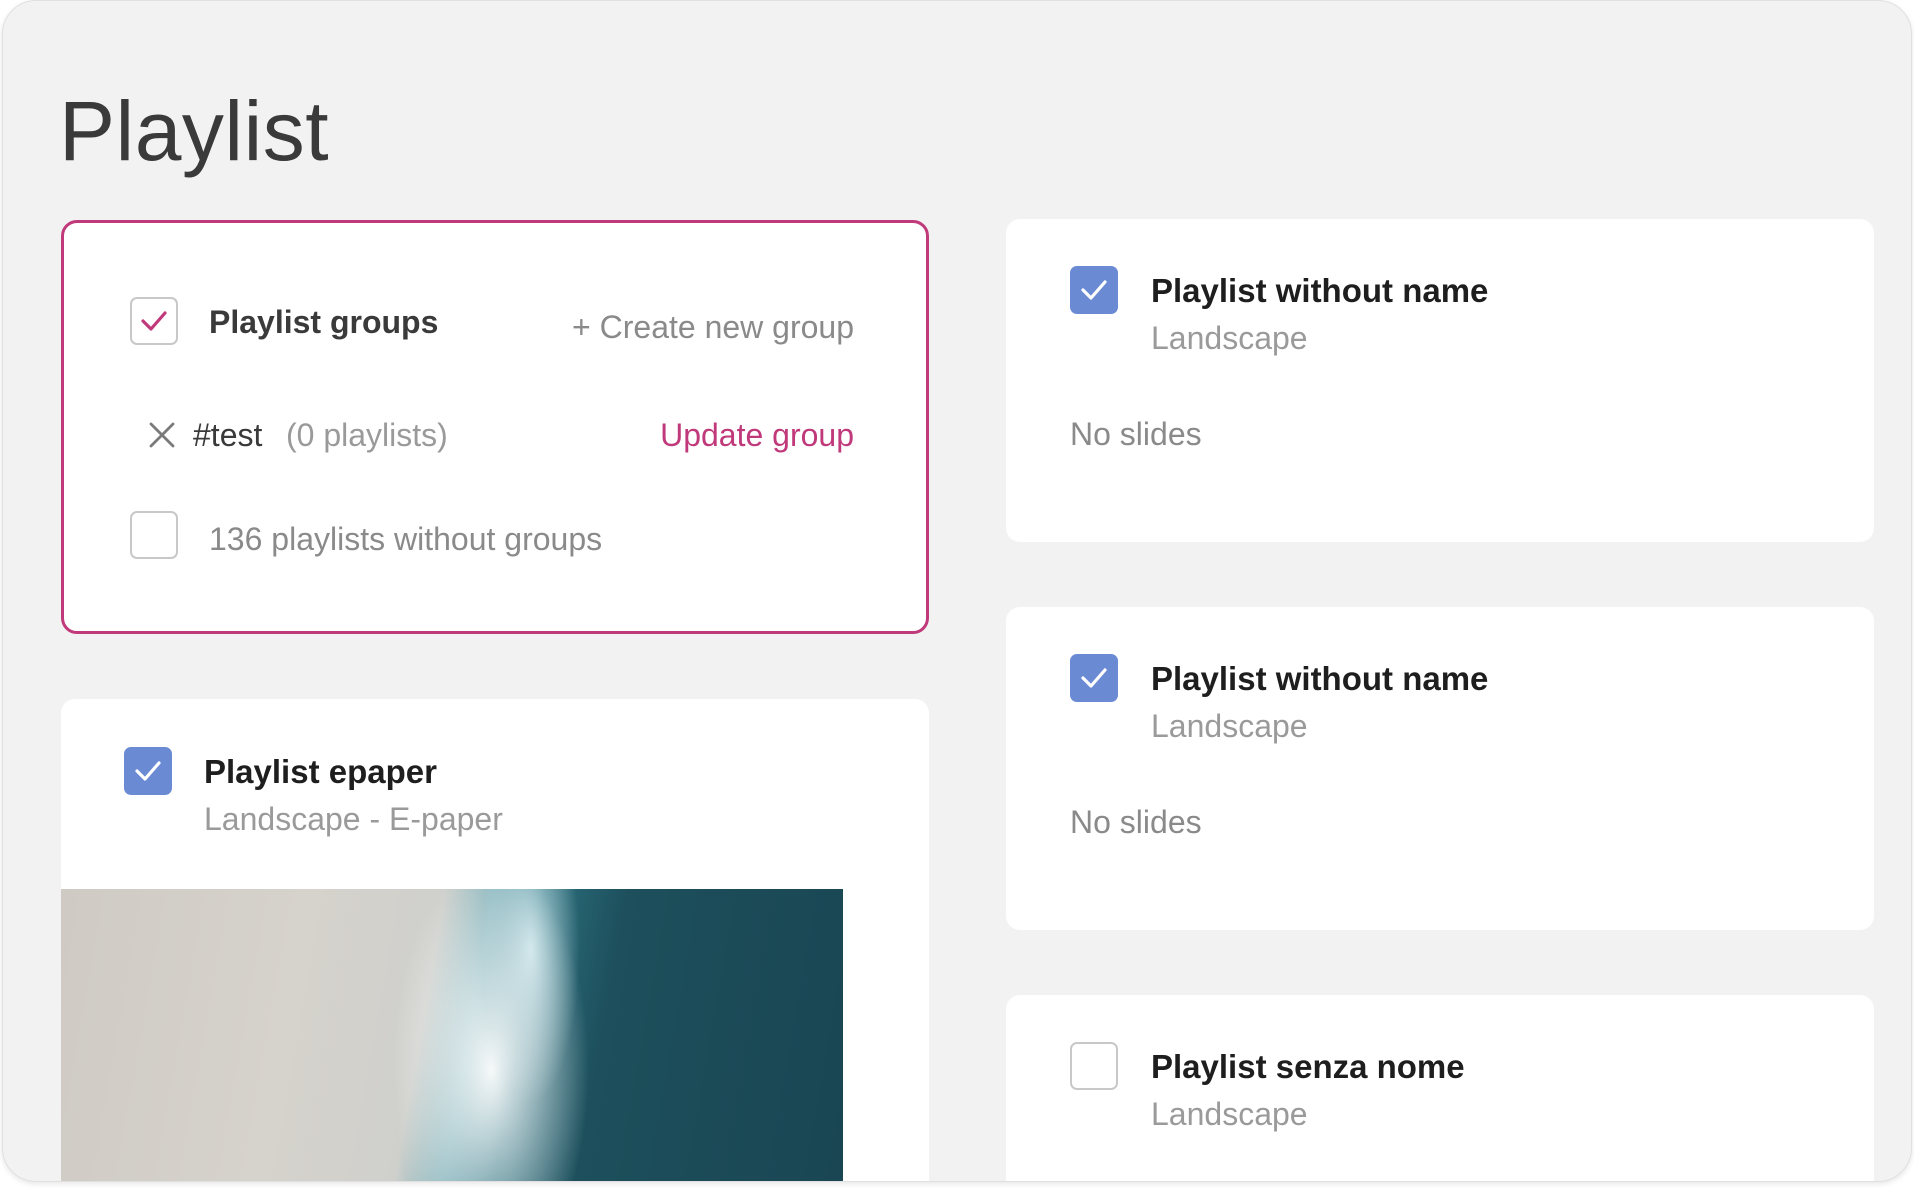  What do you see at coordinates (324, 322) in the screenshot?
I see `groups-title: Playlist groups` at bounding box center [324, 322].